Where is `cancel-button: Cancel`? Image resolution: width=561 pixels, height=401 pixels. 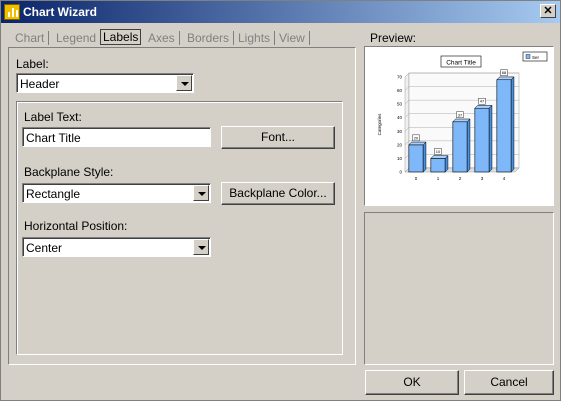
cancel-button: Cancel is located at coordinates (509, 382).